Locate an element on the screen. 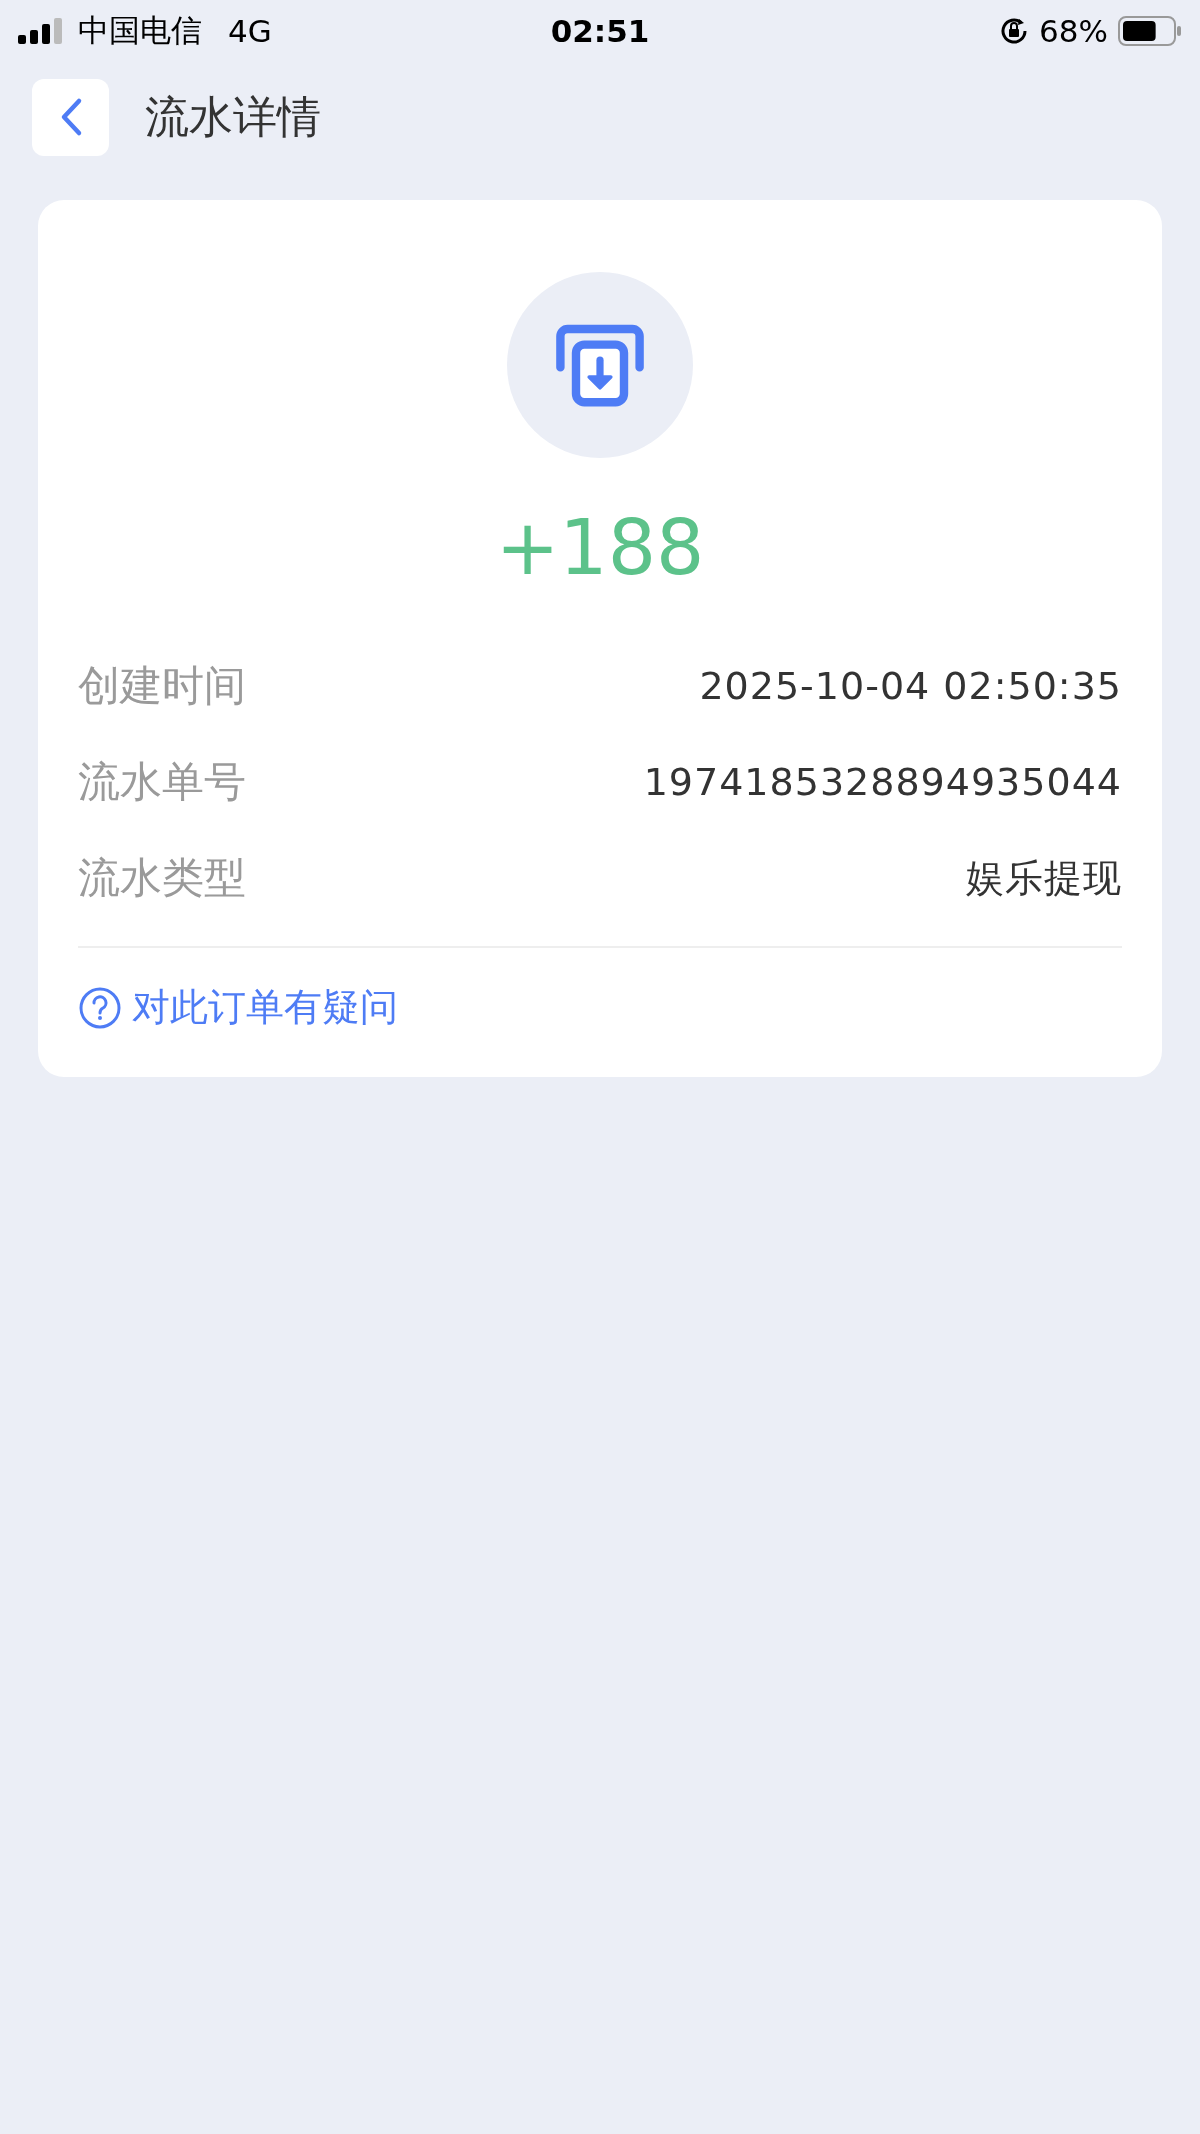  detail-label: 流水单号 is located at coordinates (162, 782).